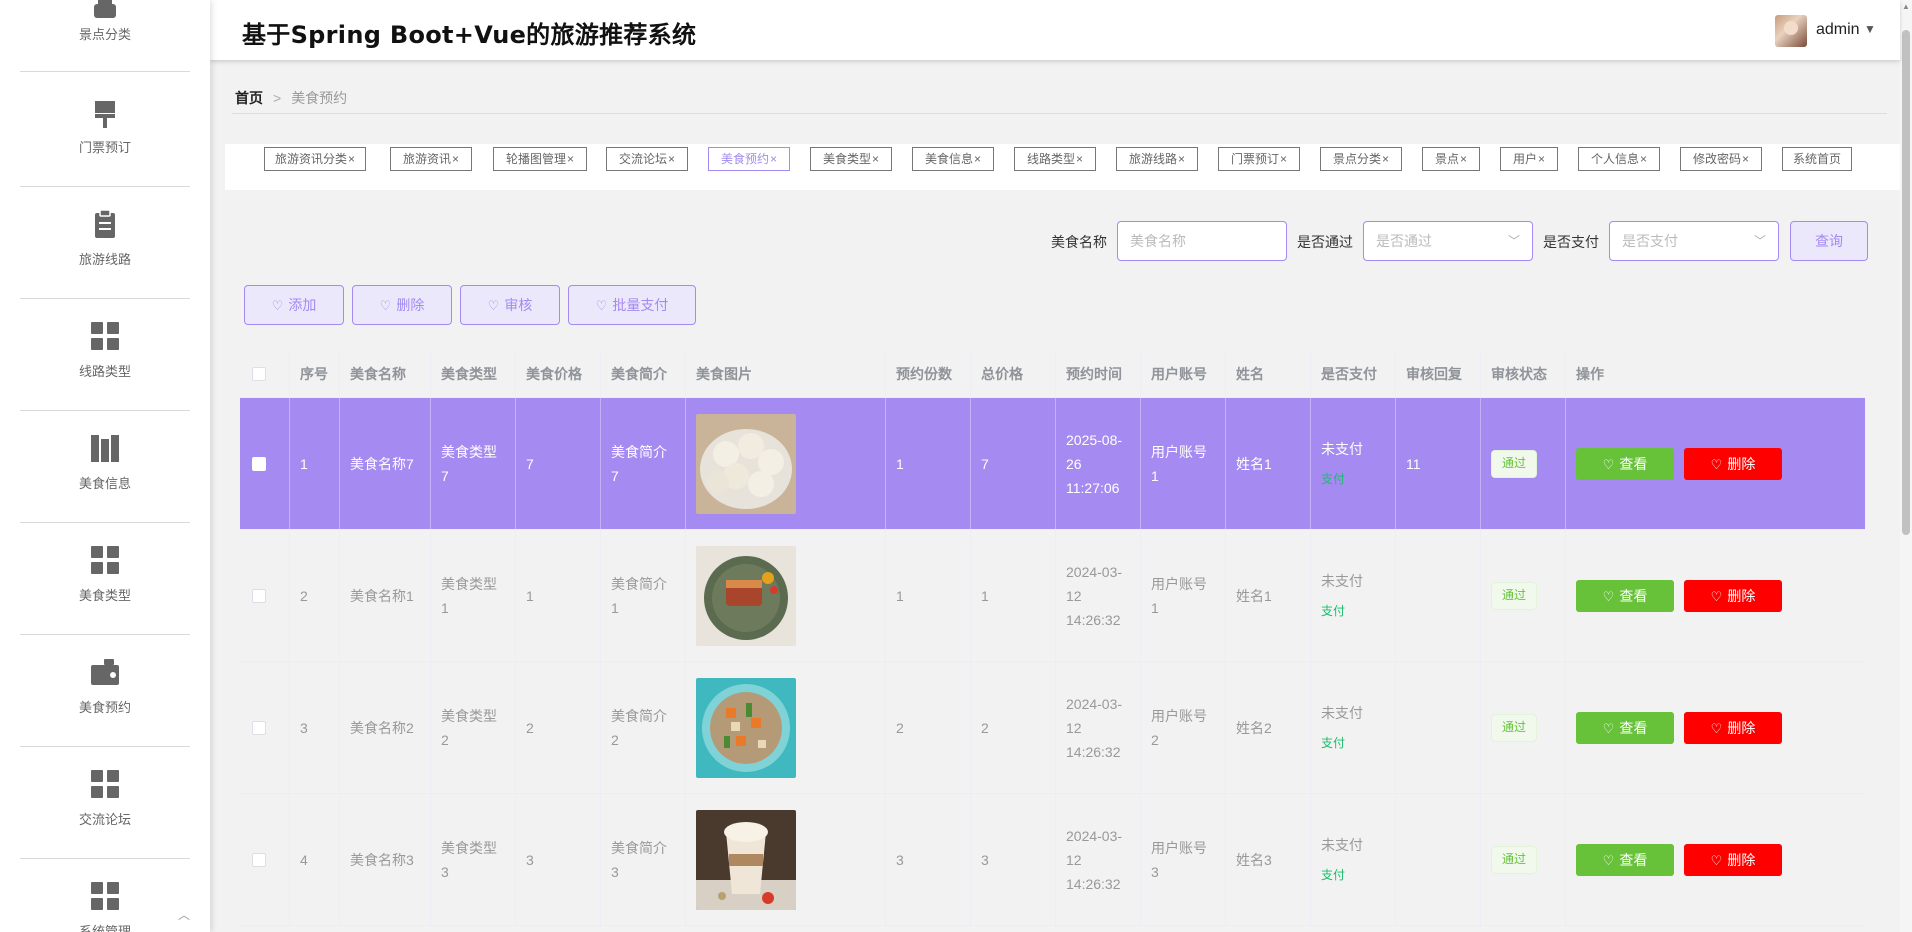 This screenshot has height=932, width=1912. I want to click on scroll-up-icon: ▲, so click(1906, 6).